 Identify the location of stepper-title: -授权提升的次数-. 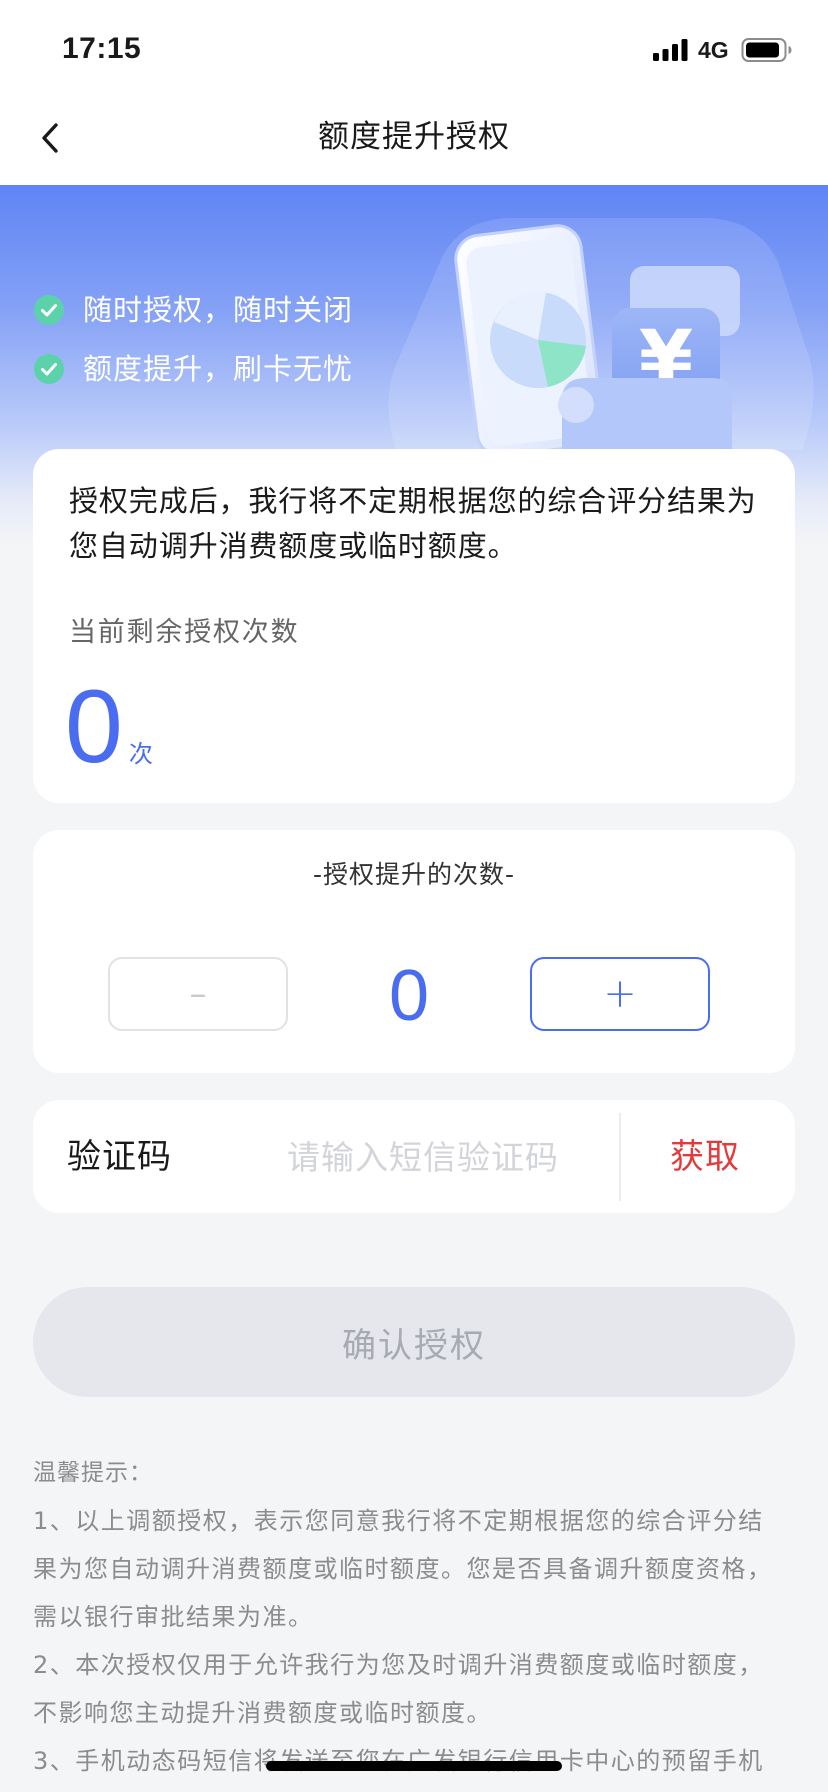
(414, 874).